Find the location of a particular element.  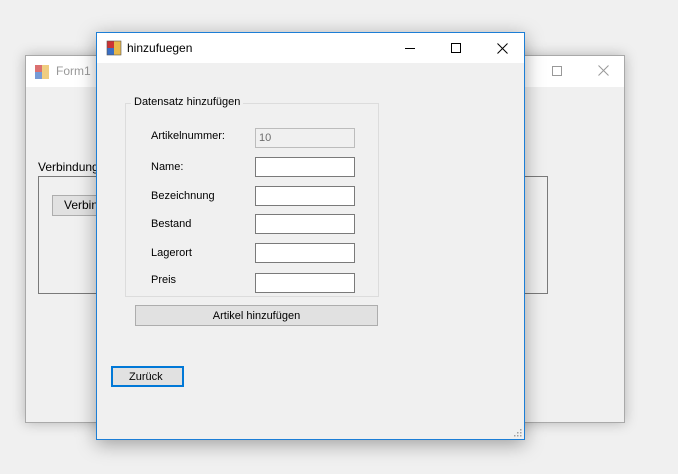

lagerort-label: Lagerort is located at coordinates (171, 253).